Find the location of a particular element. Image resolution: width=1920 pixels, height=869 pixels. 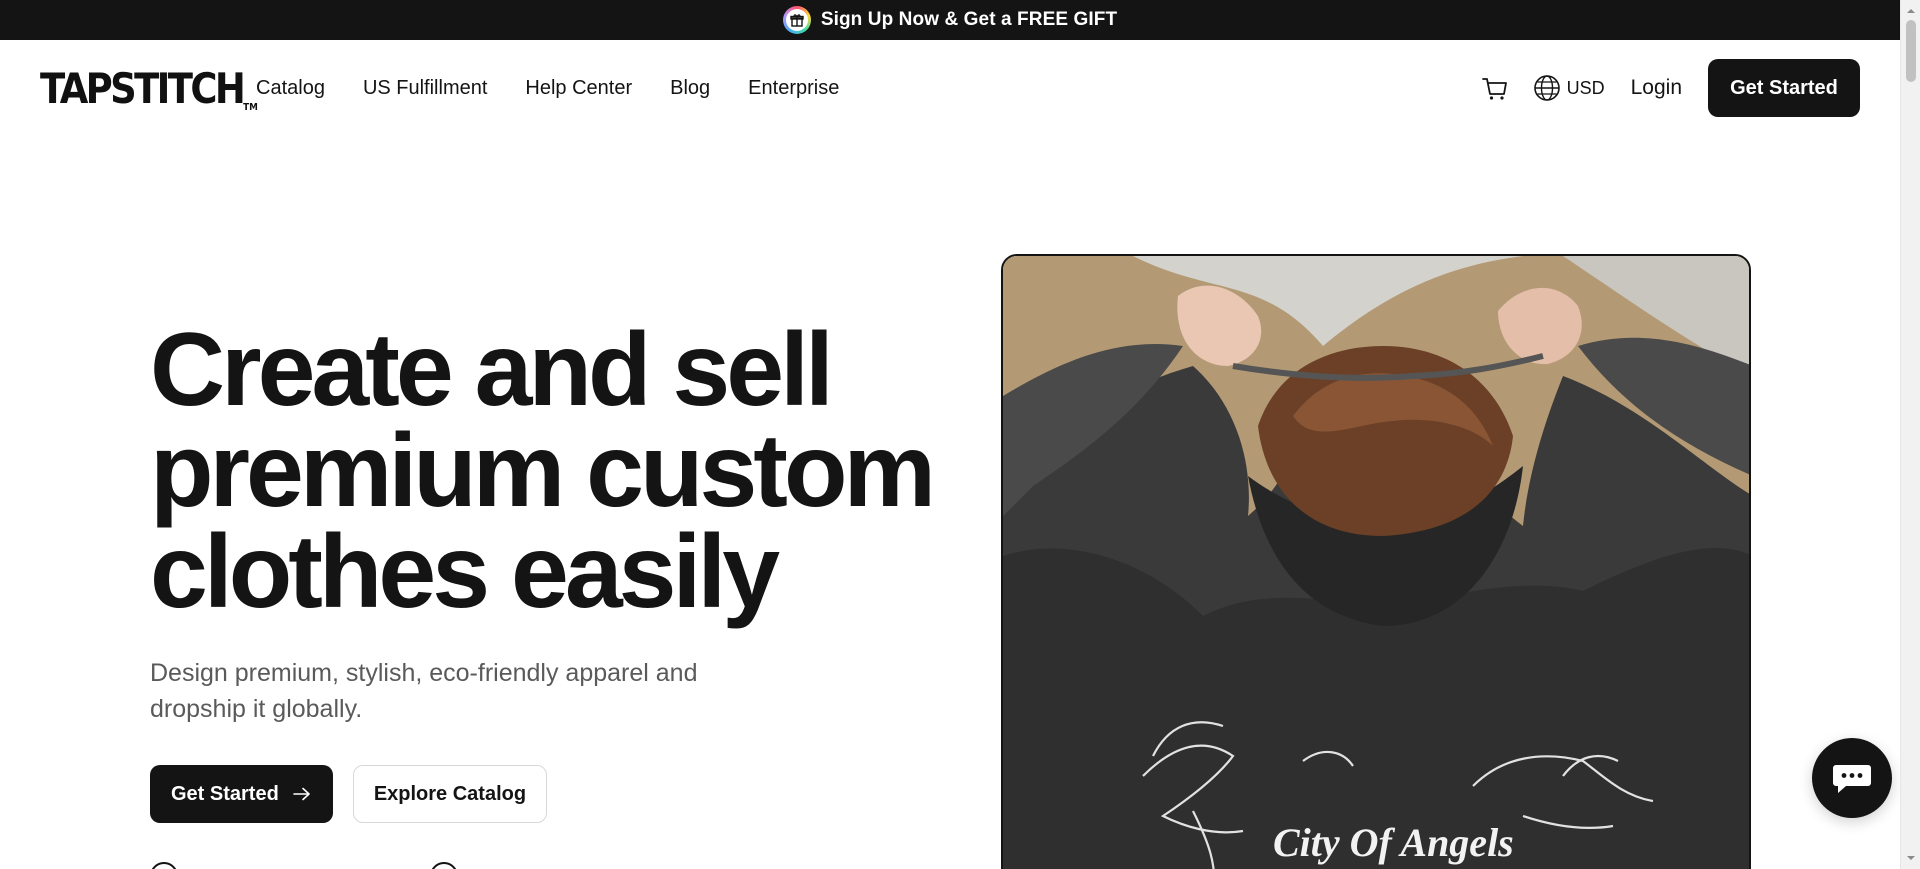

nav-get-started-button: Get Started is located at coordinates (1784, 88).